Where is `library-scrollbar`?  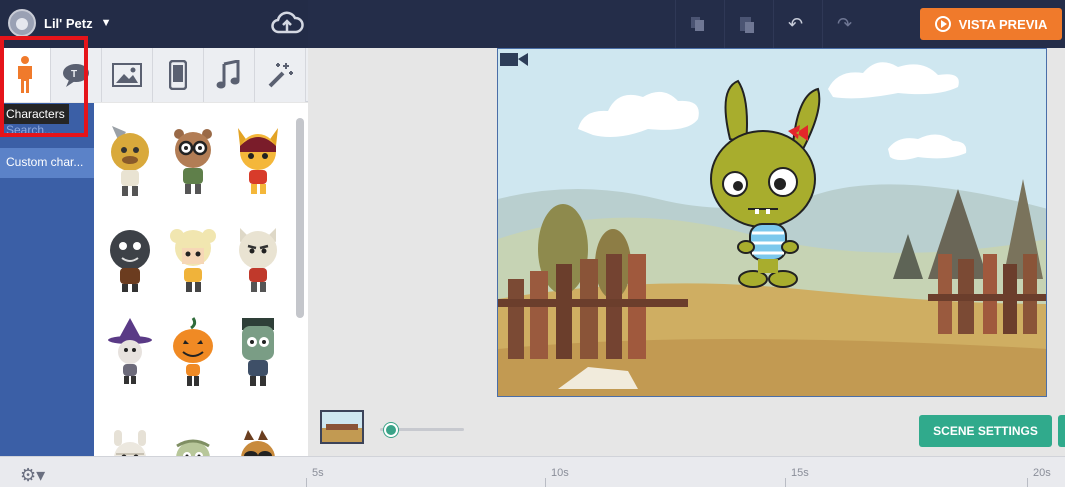 library-scrollbar is located at coordinates (300, 218).